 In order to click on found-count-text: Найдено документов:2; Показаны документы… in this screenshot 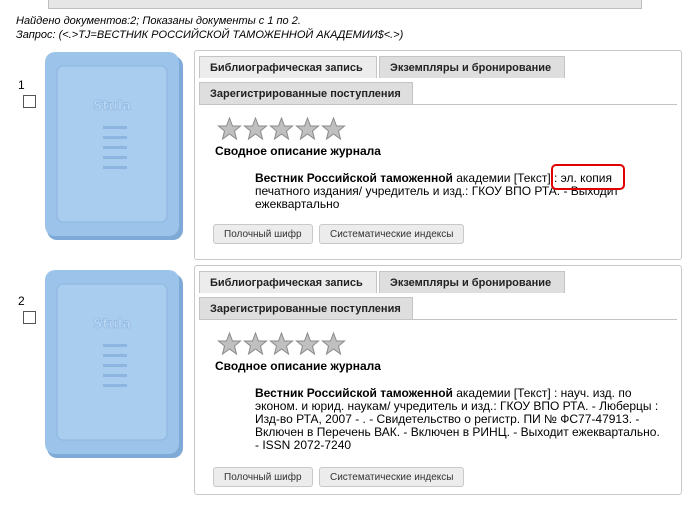, I will do `click(158, 21)`.